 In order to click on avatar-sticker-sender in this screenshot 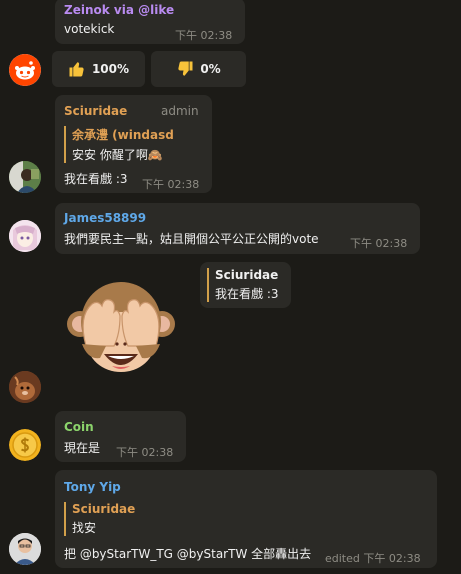, I will do `click(25, 387)`.